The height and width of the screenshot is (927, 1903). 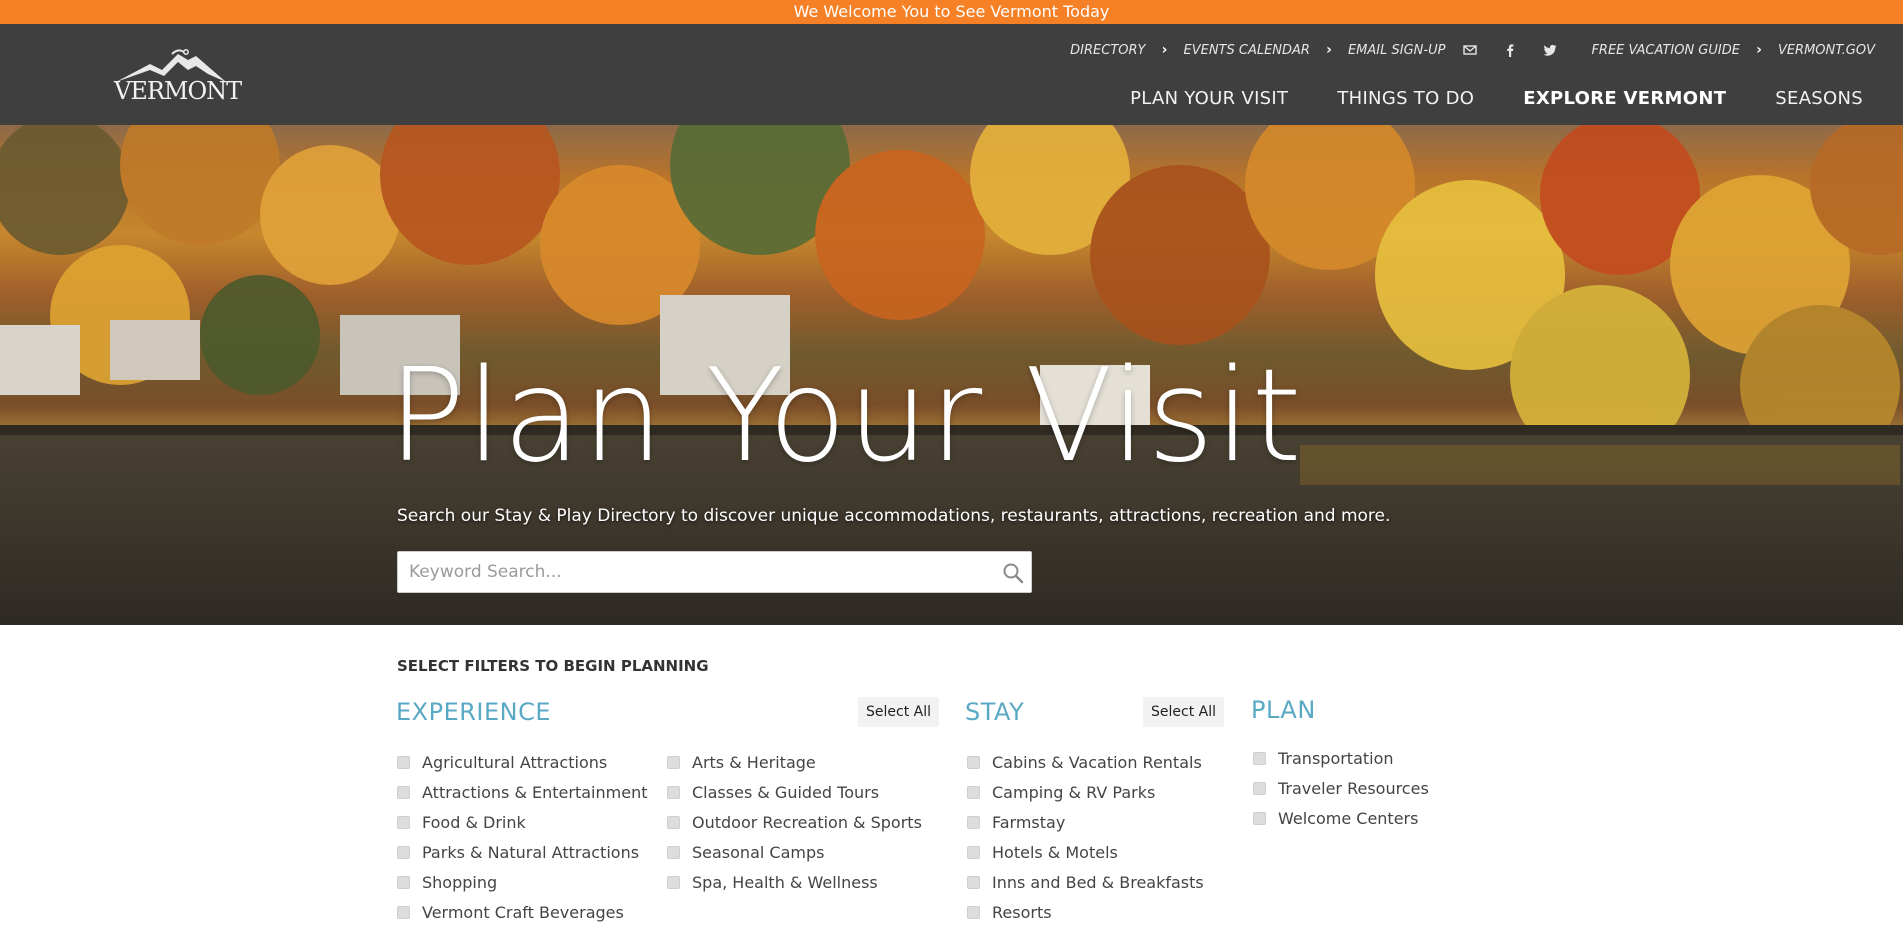 What do you see at coordinates (898, 712) in the screenshot?
I see `experience-select-all-button: Select All` at bounding box center [898, 712].